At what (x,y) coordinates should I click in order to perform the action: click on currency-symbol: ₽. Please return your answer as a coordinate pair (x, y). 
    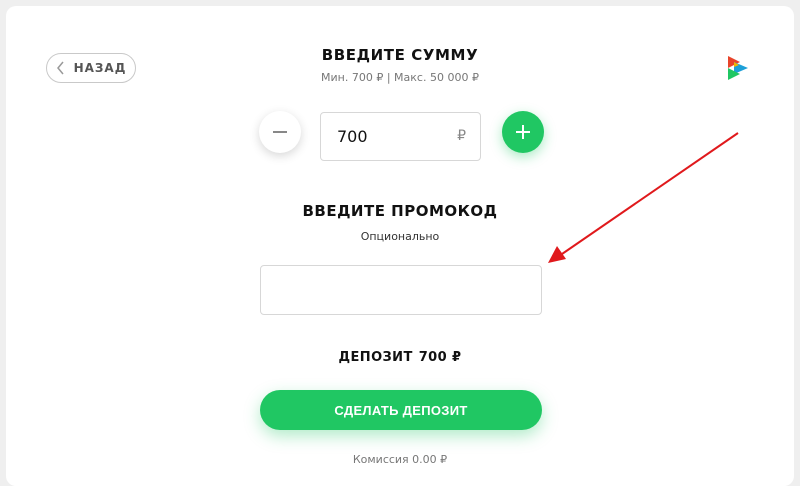
    Looking at the image, I should click on (461, 136).